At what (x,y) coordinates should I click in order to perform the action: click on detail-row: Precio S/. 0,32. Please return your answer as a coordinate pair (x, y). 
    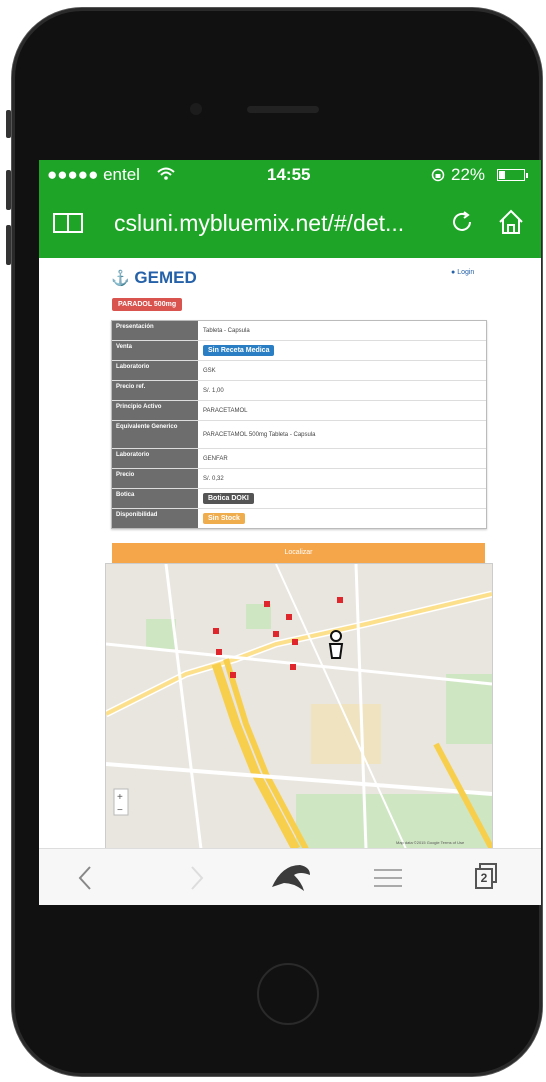
    Looking at the image, I should click on (299, 479).